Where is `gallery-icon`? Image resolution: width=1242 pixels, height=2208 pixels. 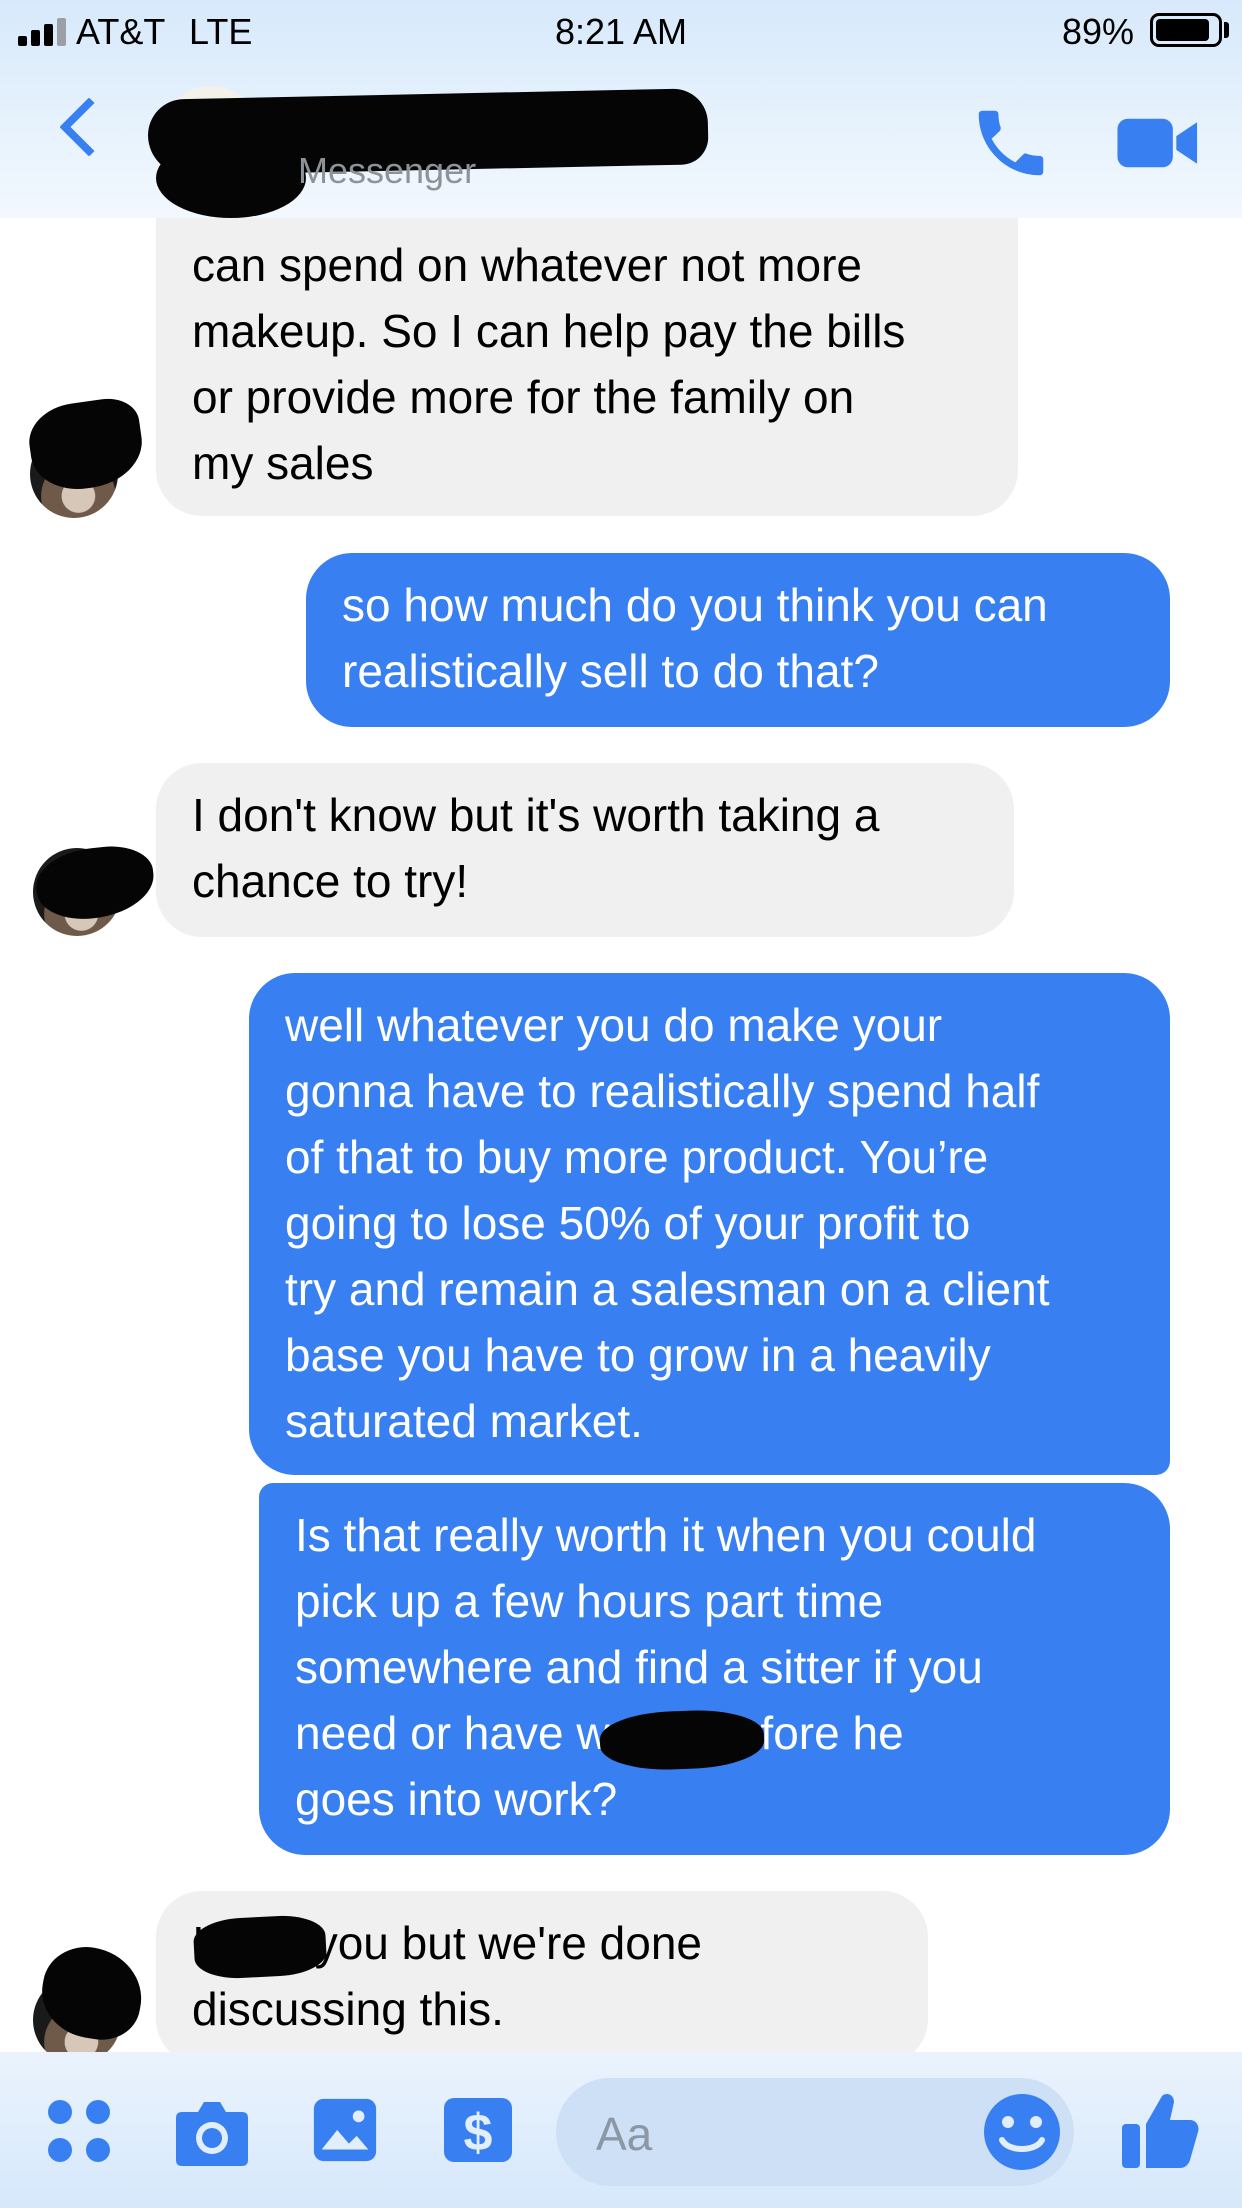
gallery-icon is located at coordinates (345, 2130).